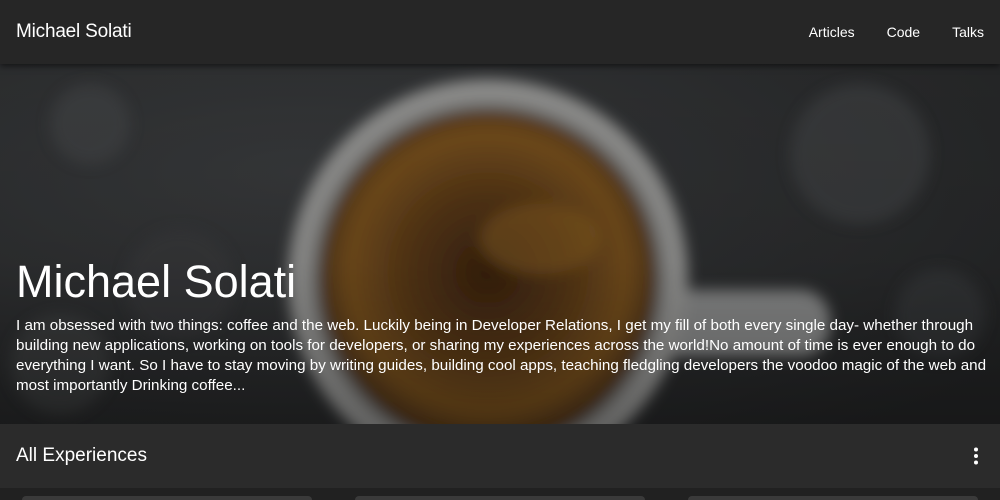 The width and height of the screenshot is (1000, 500). What do you see at coordinates (500, 32) in the screenshot?
I see `top-app-bar: Michael Solati Articles Code Talks` at bounding box center [500, 32].